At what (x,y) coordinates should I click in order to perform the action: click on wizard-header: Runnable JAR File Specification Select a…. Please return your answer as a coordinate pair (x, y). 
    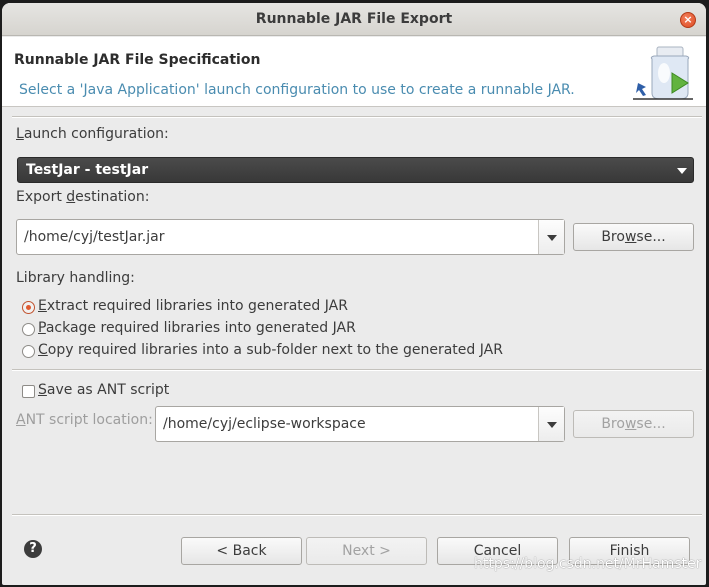
    Looking at the image, I should click on (354, 72).